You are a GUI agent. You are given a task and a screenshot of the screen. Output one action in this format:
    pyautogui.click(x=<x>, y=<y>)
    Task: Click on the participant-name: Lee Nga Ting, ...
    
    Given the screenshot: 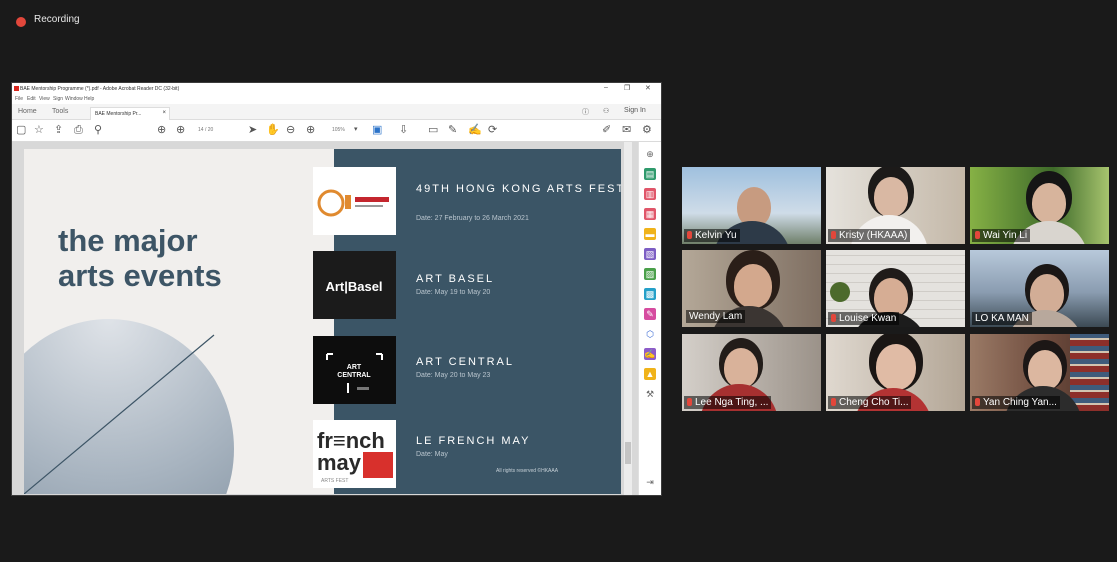 What is the action you would take?
    pyautogui.click(x=732, y=402)
    